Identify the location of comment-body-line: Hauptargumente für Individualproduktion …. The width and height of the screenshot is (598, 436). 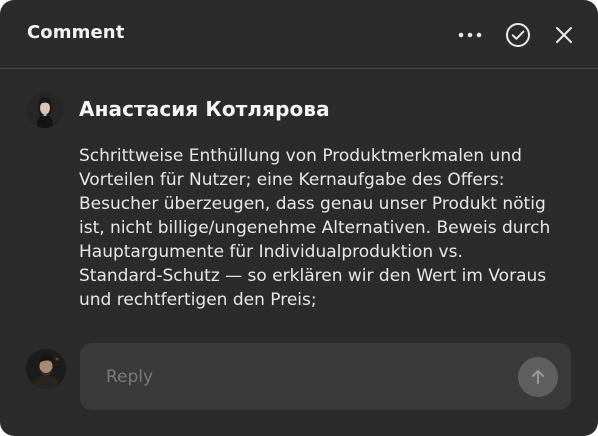
(271, 252).